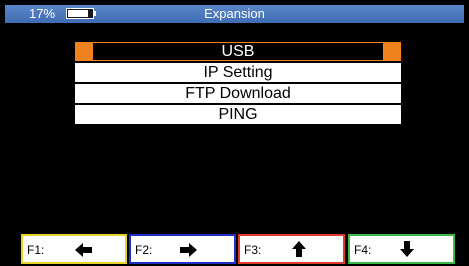 This screenshot has width=469, height=266. I want to click on menu-item-ping: PING, so click(238, 114).